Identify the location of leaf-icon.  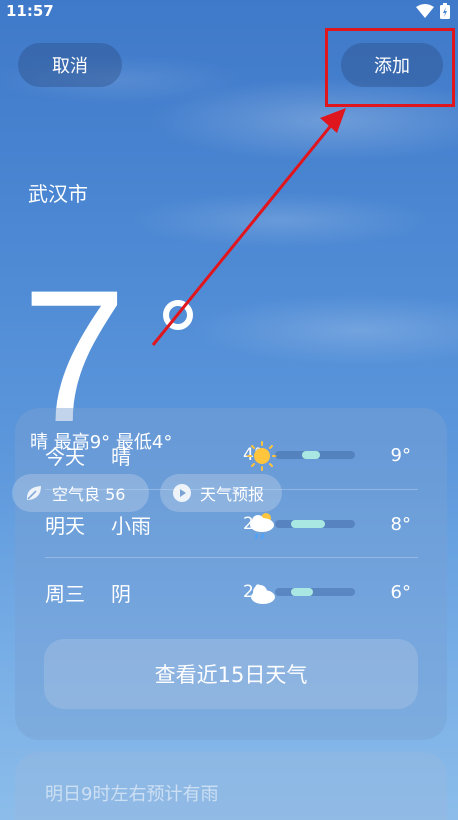
(33, 493).